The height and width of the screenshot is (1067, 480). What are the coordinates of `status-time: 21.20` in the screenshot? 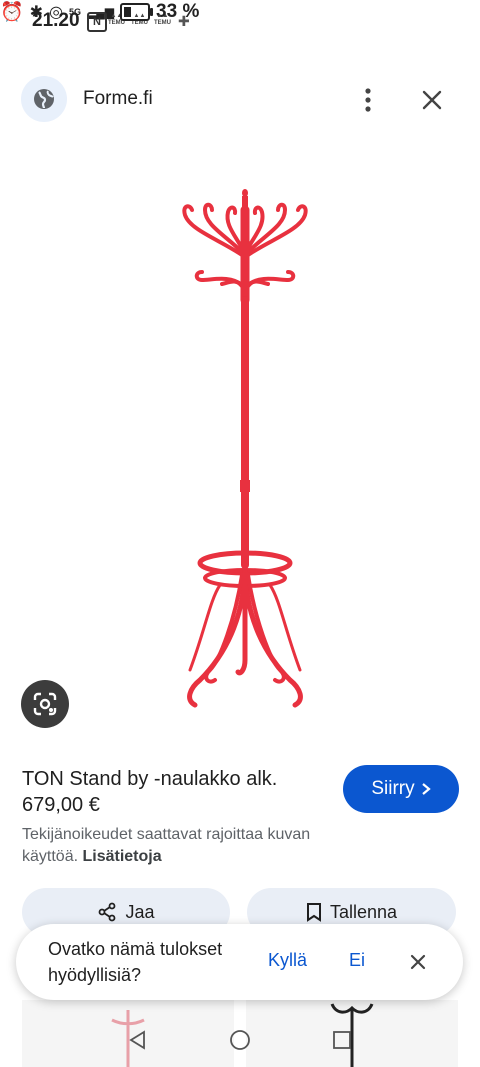 It's located at (56, 20).